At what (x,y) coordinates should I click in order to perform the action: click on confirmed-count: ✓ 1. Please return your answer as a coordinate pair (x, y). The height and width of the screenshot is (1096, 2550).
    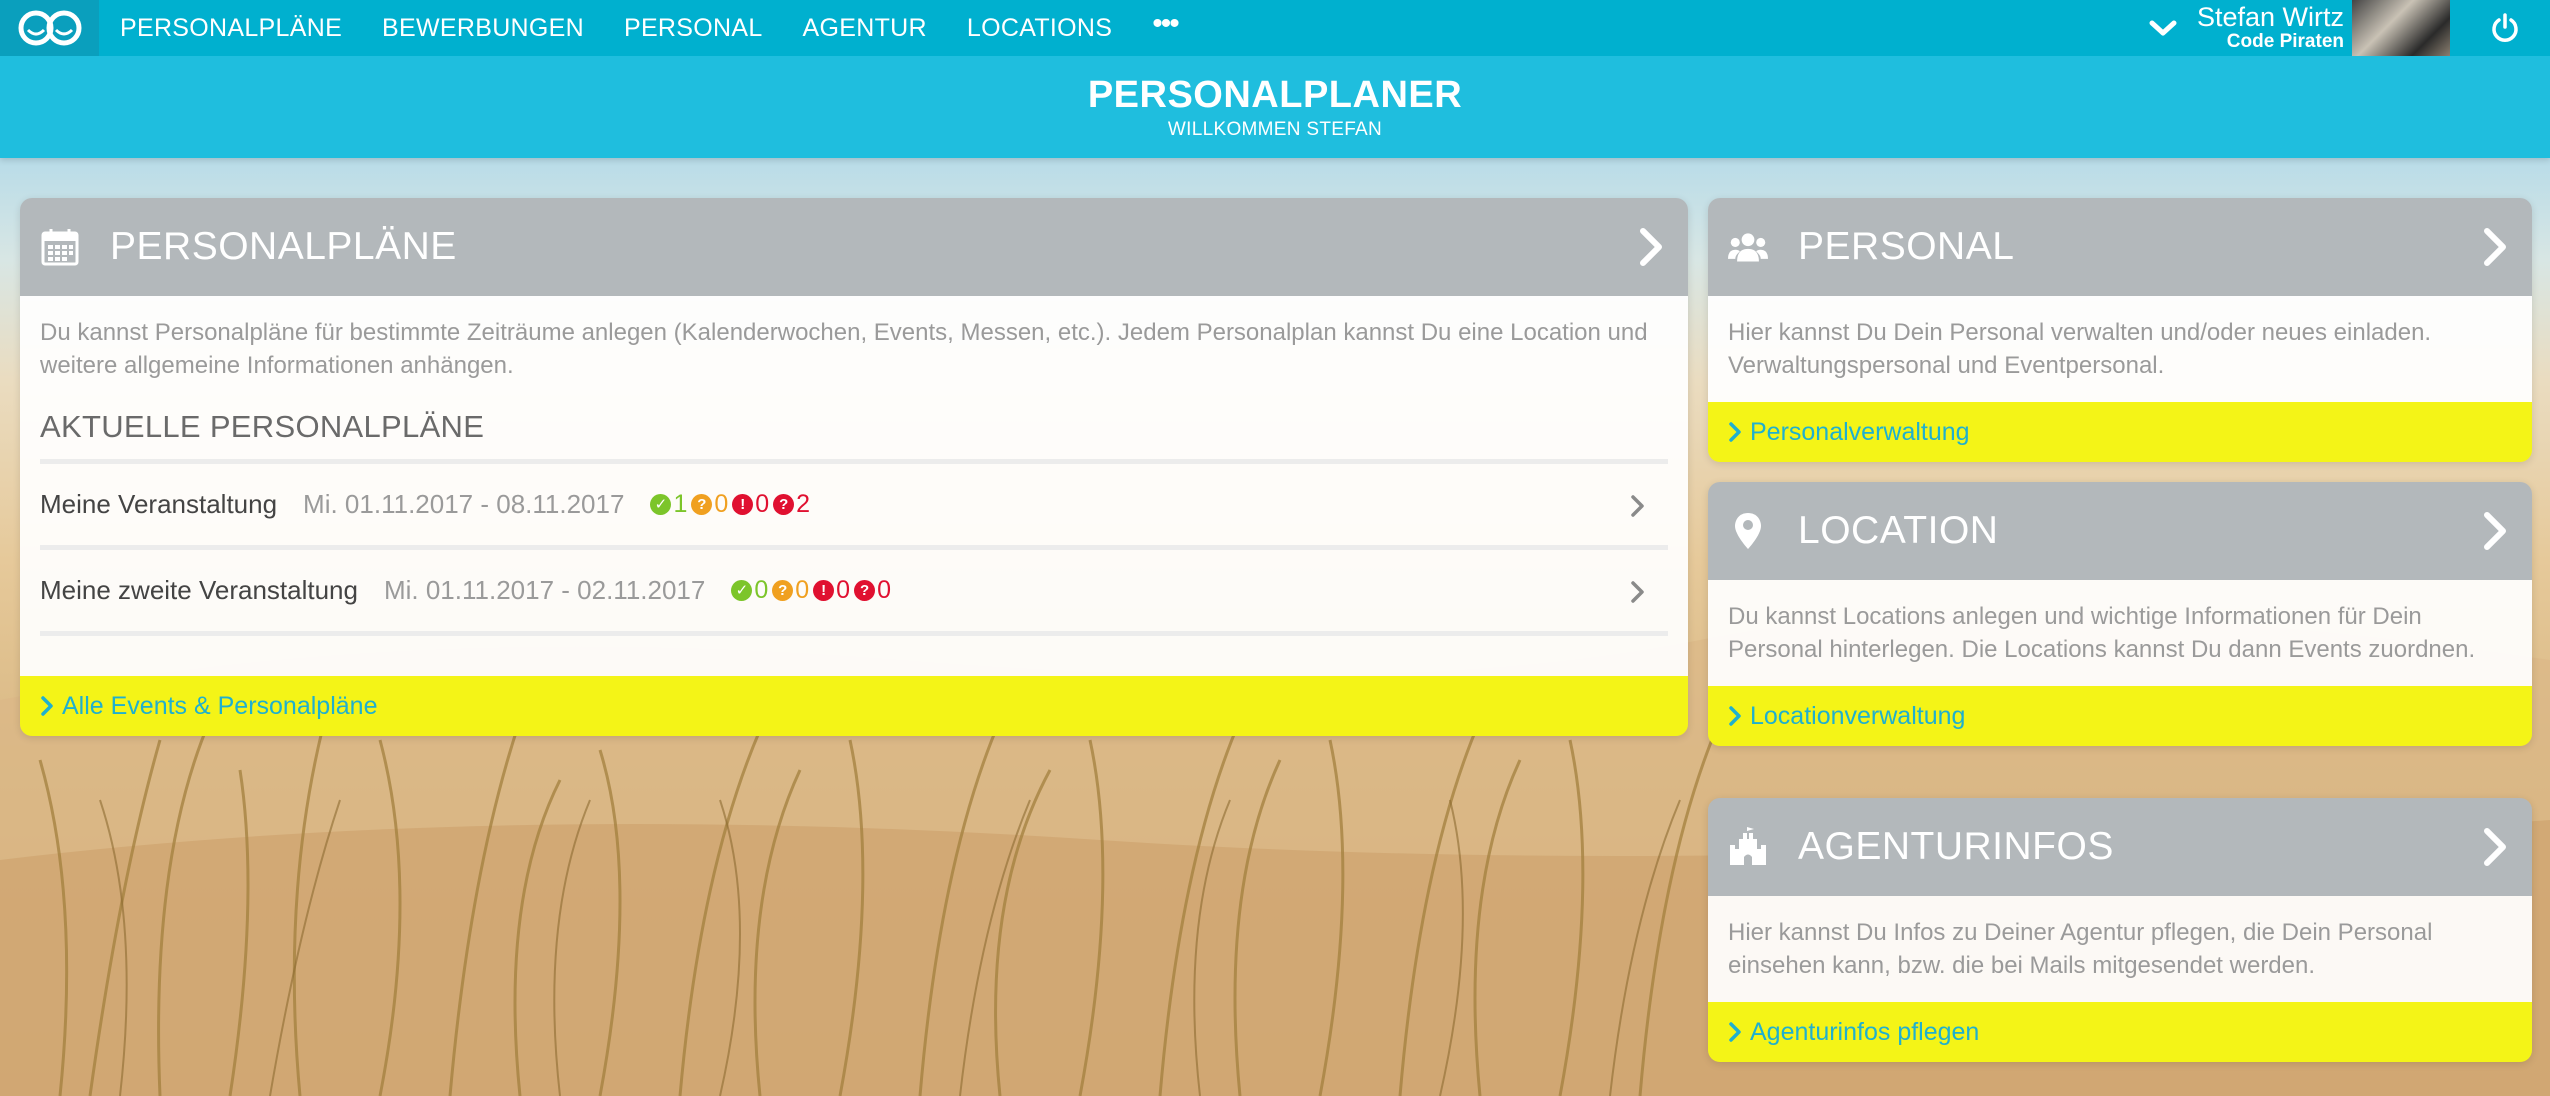
    Looking at the image, I should click on (668, 504).